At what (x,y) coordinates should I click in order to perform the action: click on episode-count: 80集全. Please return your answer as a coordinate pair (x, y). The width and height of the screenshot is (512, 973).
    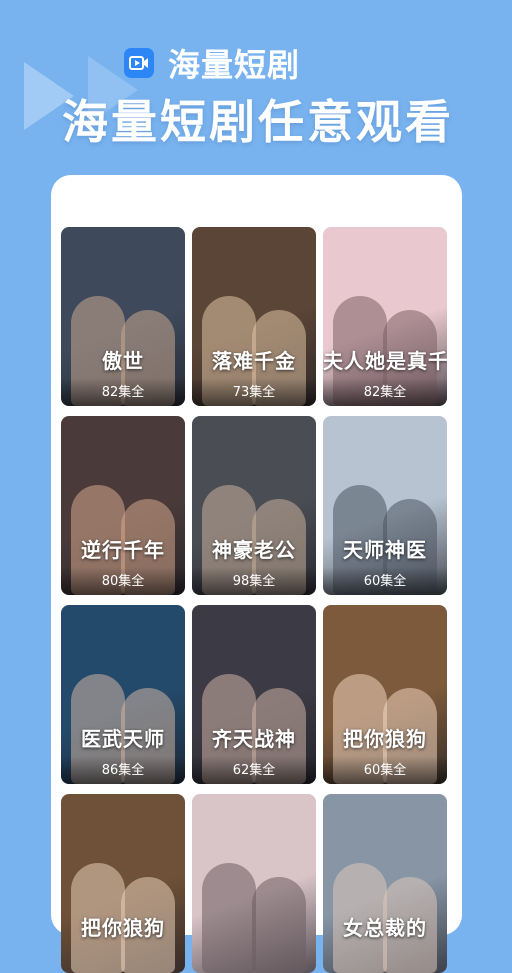
    Looking at the image, I should click on (123, 581).